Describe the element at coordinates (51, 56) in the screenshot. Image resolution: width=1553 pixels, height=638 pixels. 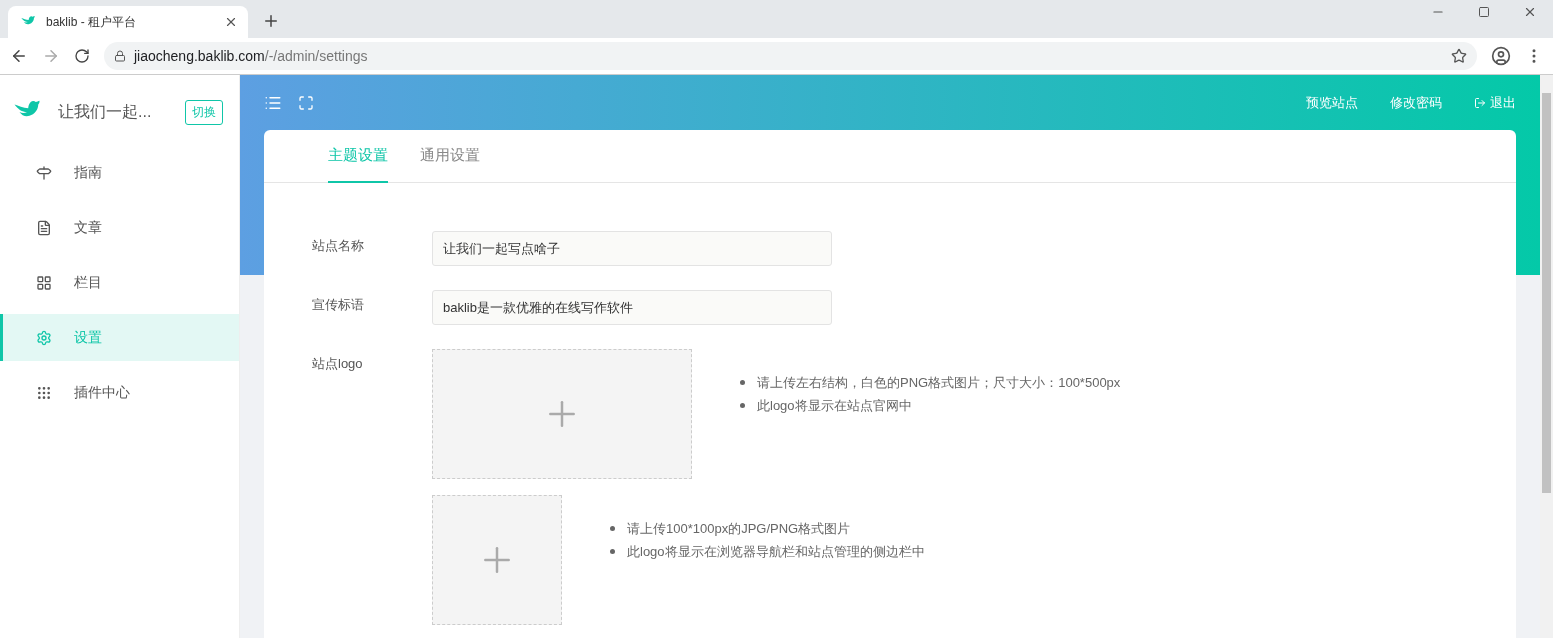
I see `forward-icon` at that location.